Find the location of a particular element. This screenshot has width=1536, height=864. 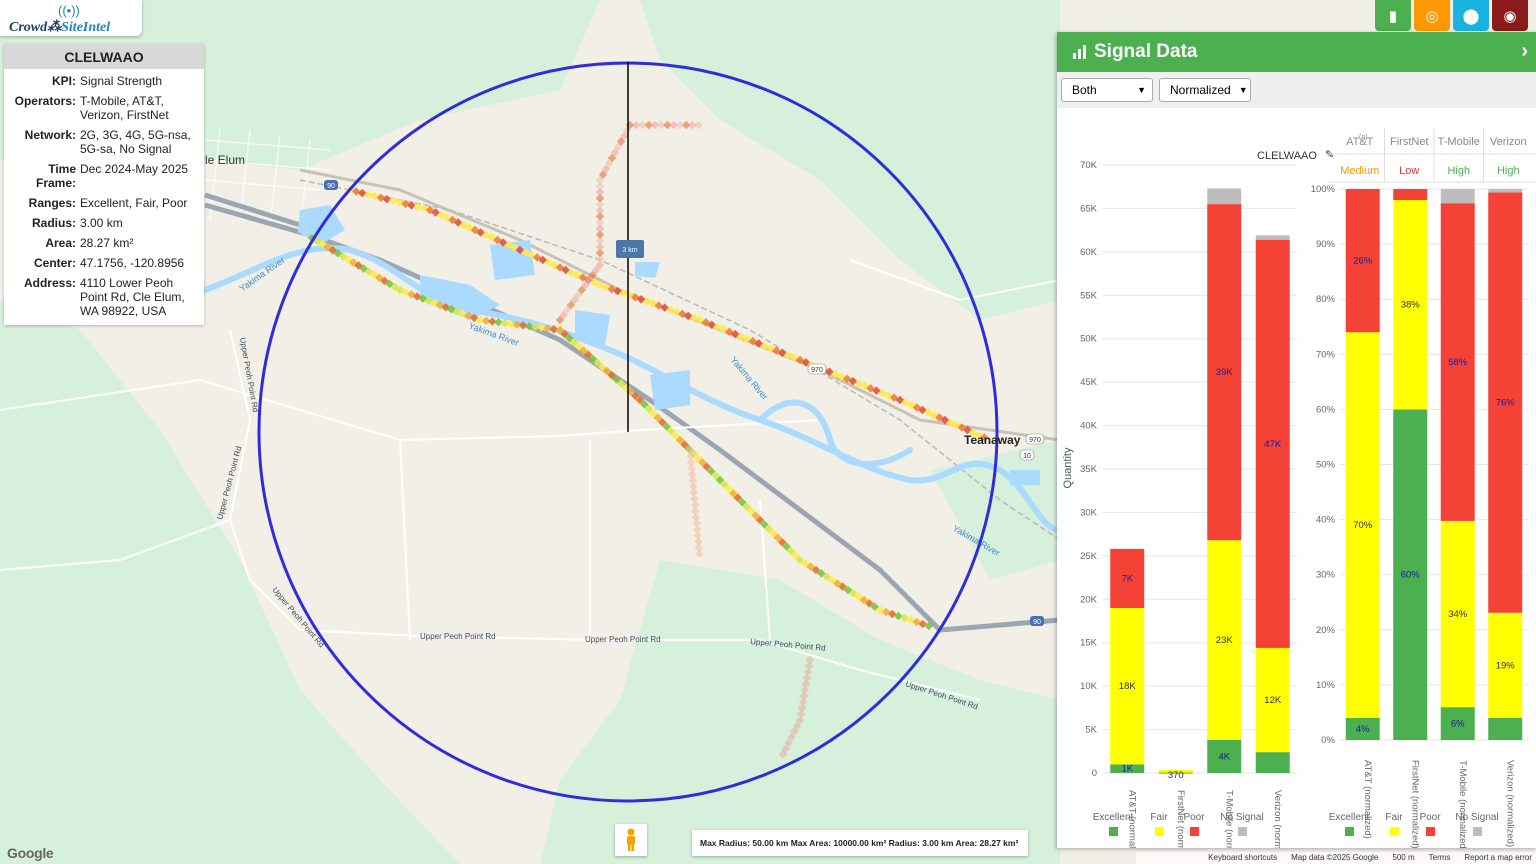

panel-controls: Both ▼ Normalized ▼ is located at coordinates (1296, 90).